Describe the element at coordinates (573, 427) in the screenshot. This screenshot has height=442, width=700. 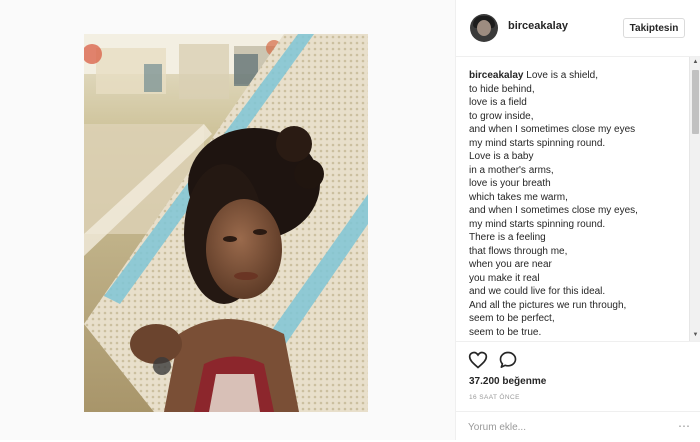
I see `comment-input` at that location.